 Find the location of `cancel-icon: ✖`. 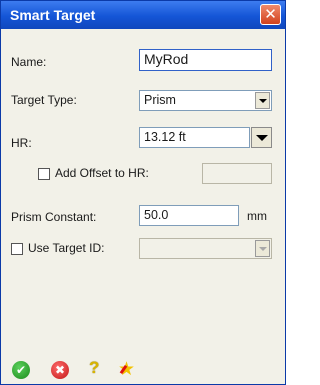

cancel-icon: ✖ is located at coordinates (60, 370).